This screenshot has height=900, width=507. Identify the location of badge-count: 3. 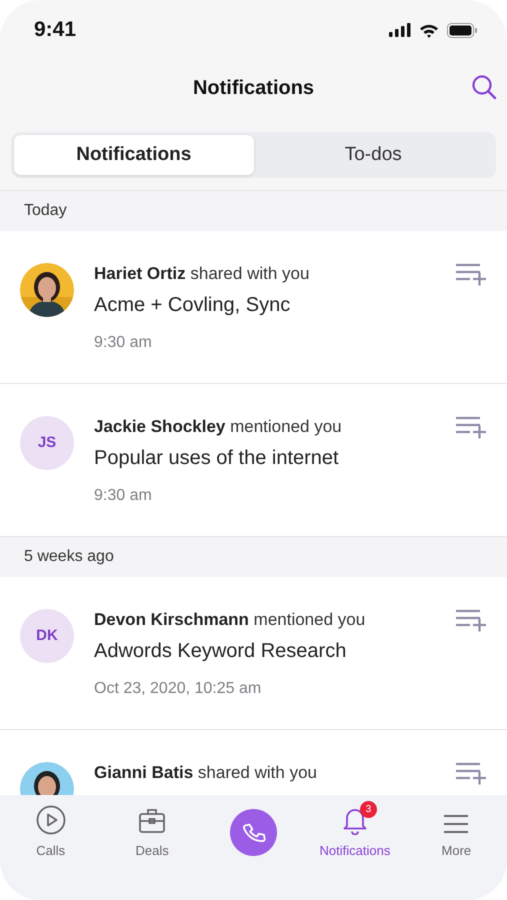
(368, 809).